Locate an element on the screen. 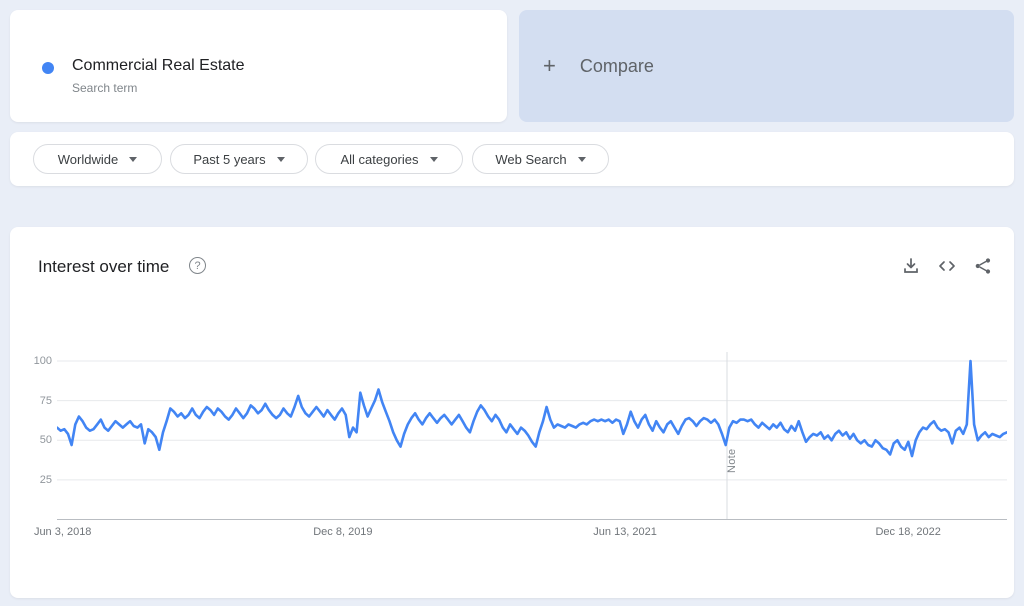  chart-actions is located at coordinates (947, 266).